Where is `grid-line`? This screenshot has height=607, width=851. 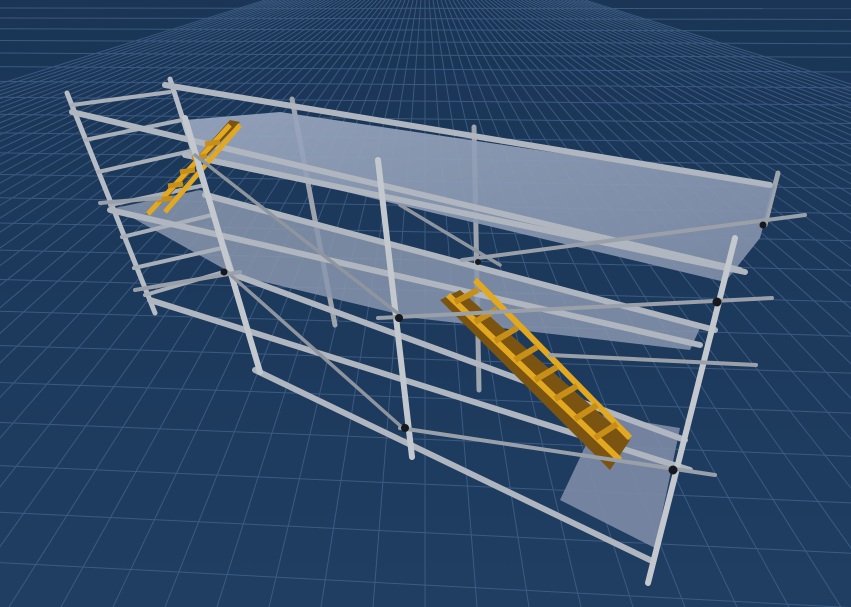 grid-line is located at coordinates (425, 8).